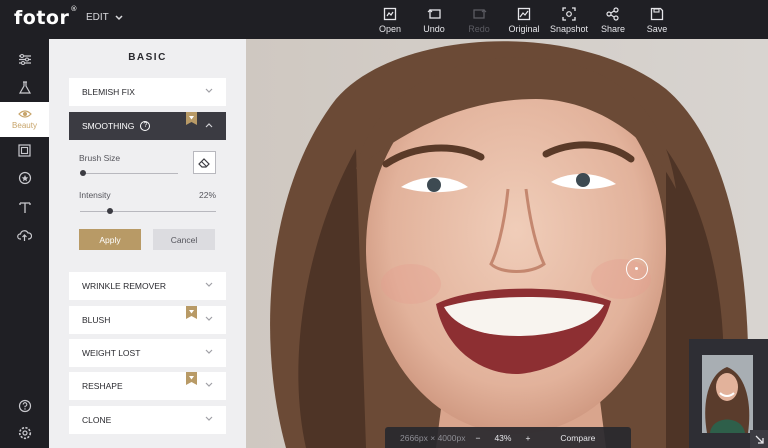  What do you see at coordinates (569, 29) in the screenshot?
I see `snapshot-label: Snapshot` at bounding box center [569, 29].